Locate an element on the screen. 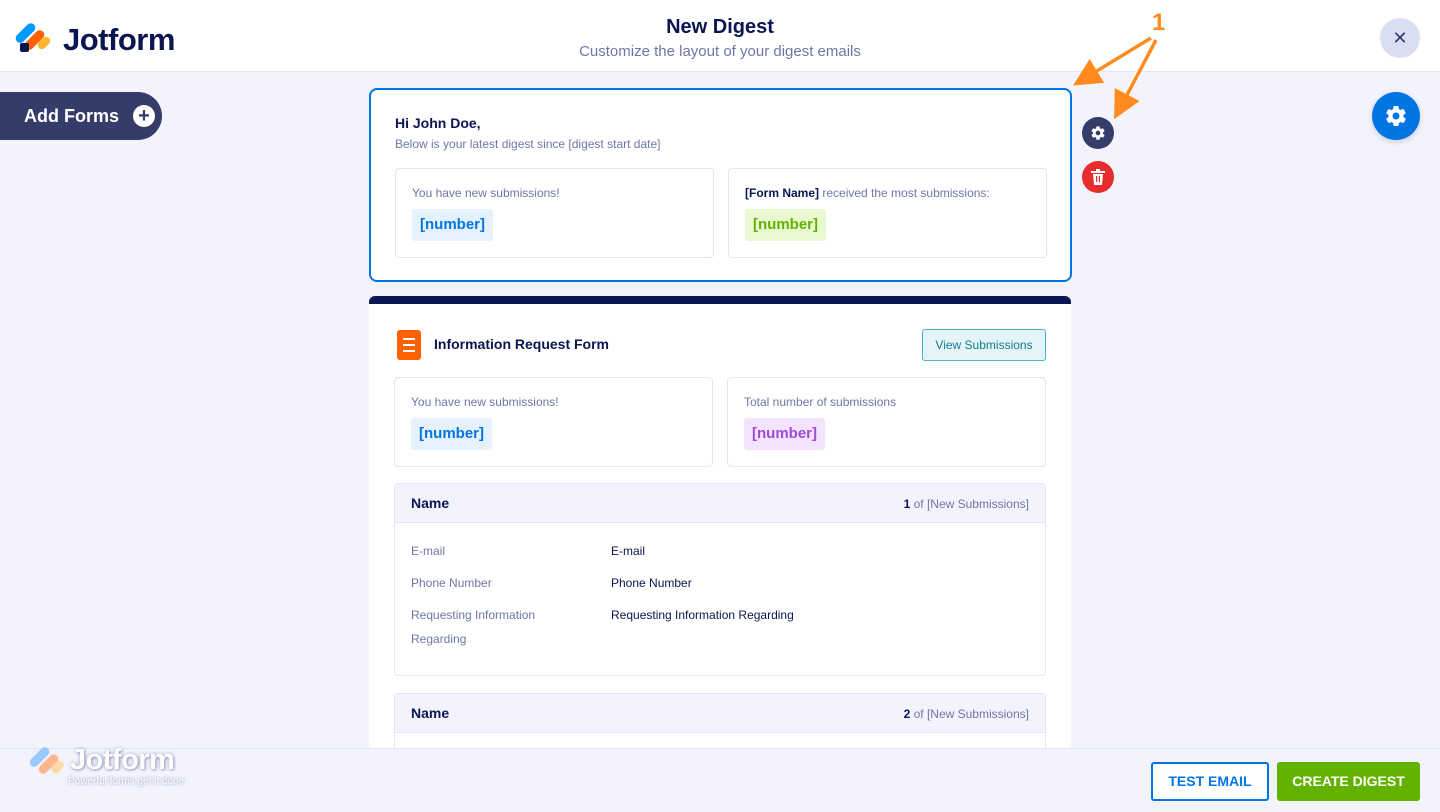  greeting-title: Hi John Doe, is located at coordinates (438, 123).